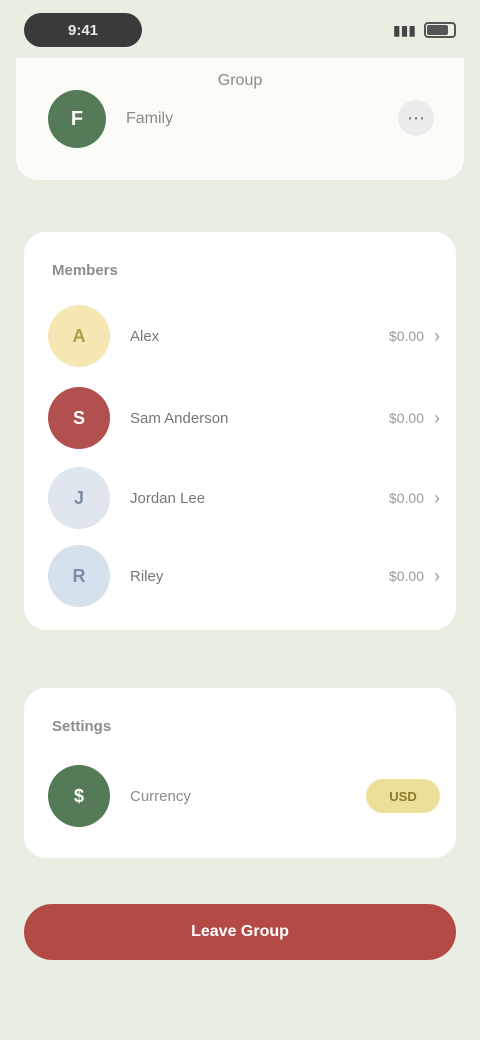 This screenshot has height=1040, width=480. What do you see at coordinates (77, 119) in the screenshot?
I see `group-avatar: F` at bounding box center [77, 119].